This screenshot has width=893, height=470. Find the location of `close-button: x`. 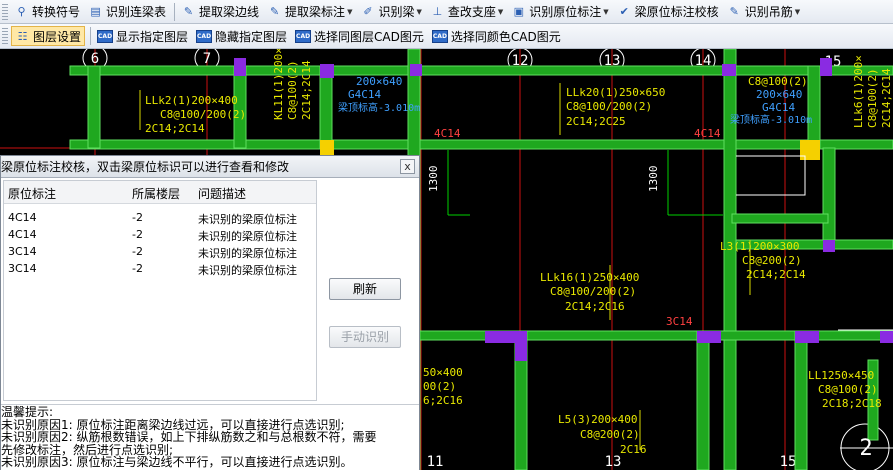

close-button: x is located at coordinates (407, 166).